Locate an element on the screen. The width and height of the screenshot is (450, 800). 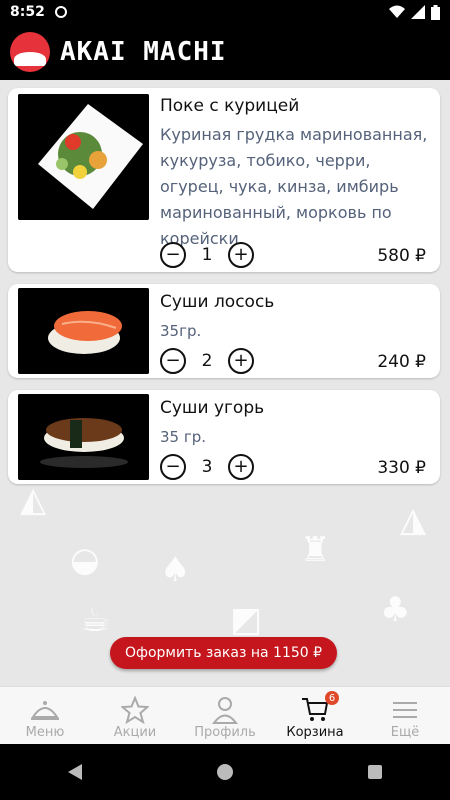
tab-cart: 6 Корзина is located at coordinates (315, 716).